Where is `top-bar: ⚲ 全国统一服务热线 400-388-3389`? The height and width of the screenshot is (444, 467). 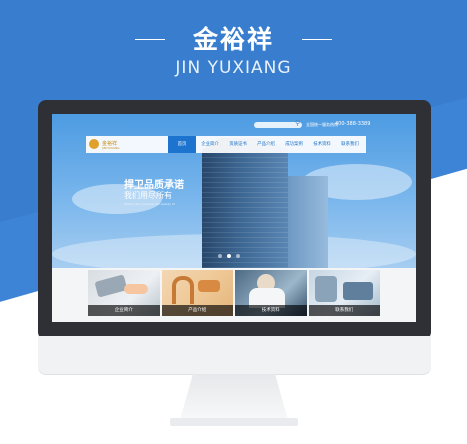 top-bar: ⚲ 全国统一服务热线 400-388-3389 is located at coordinates (234, 123).